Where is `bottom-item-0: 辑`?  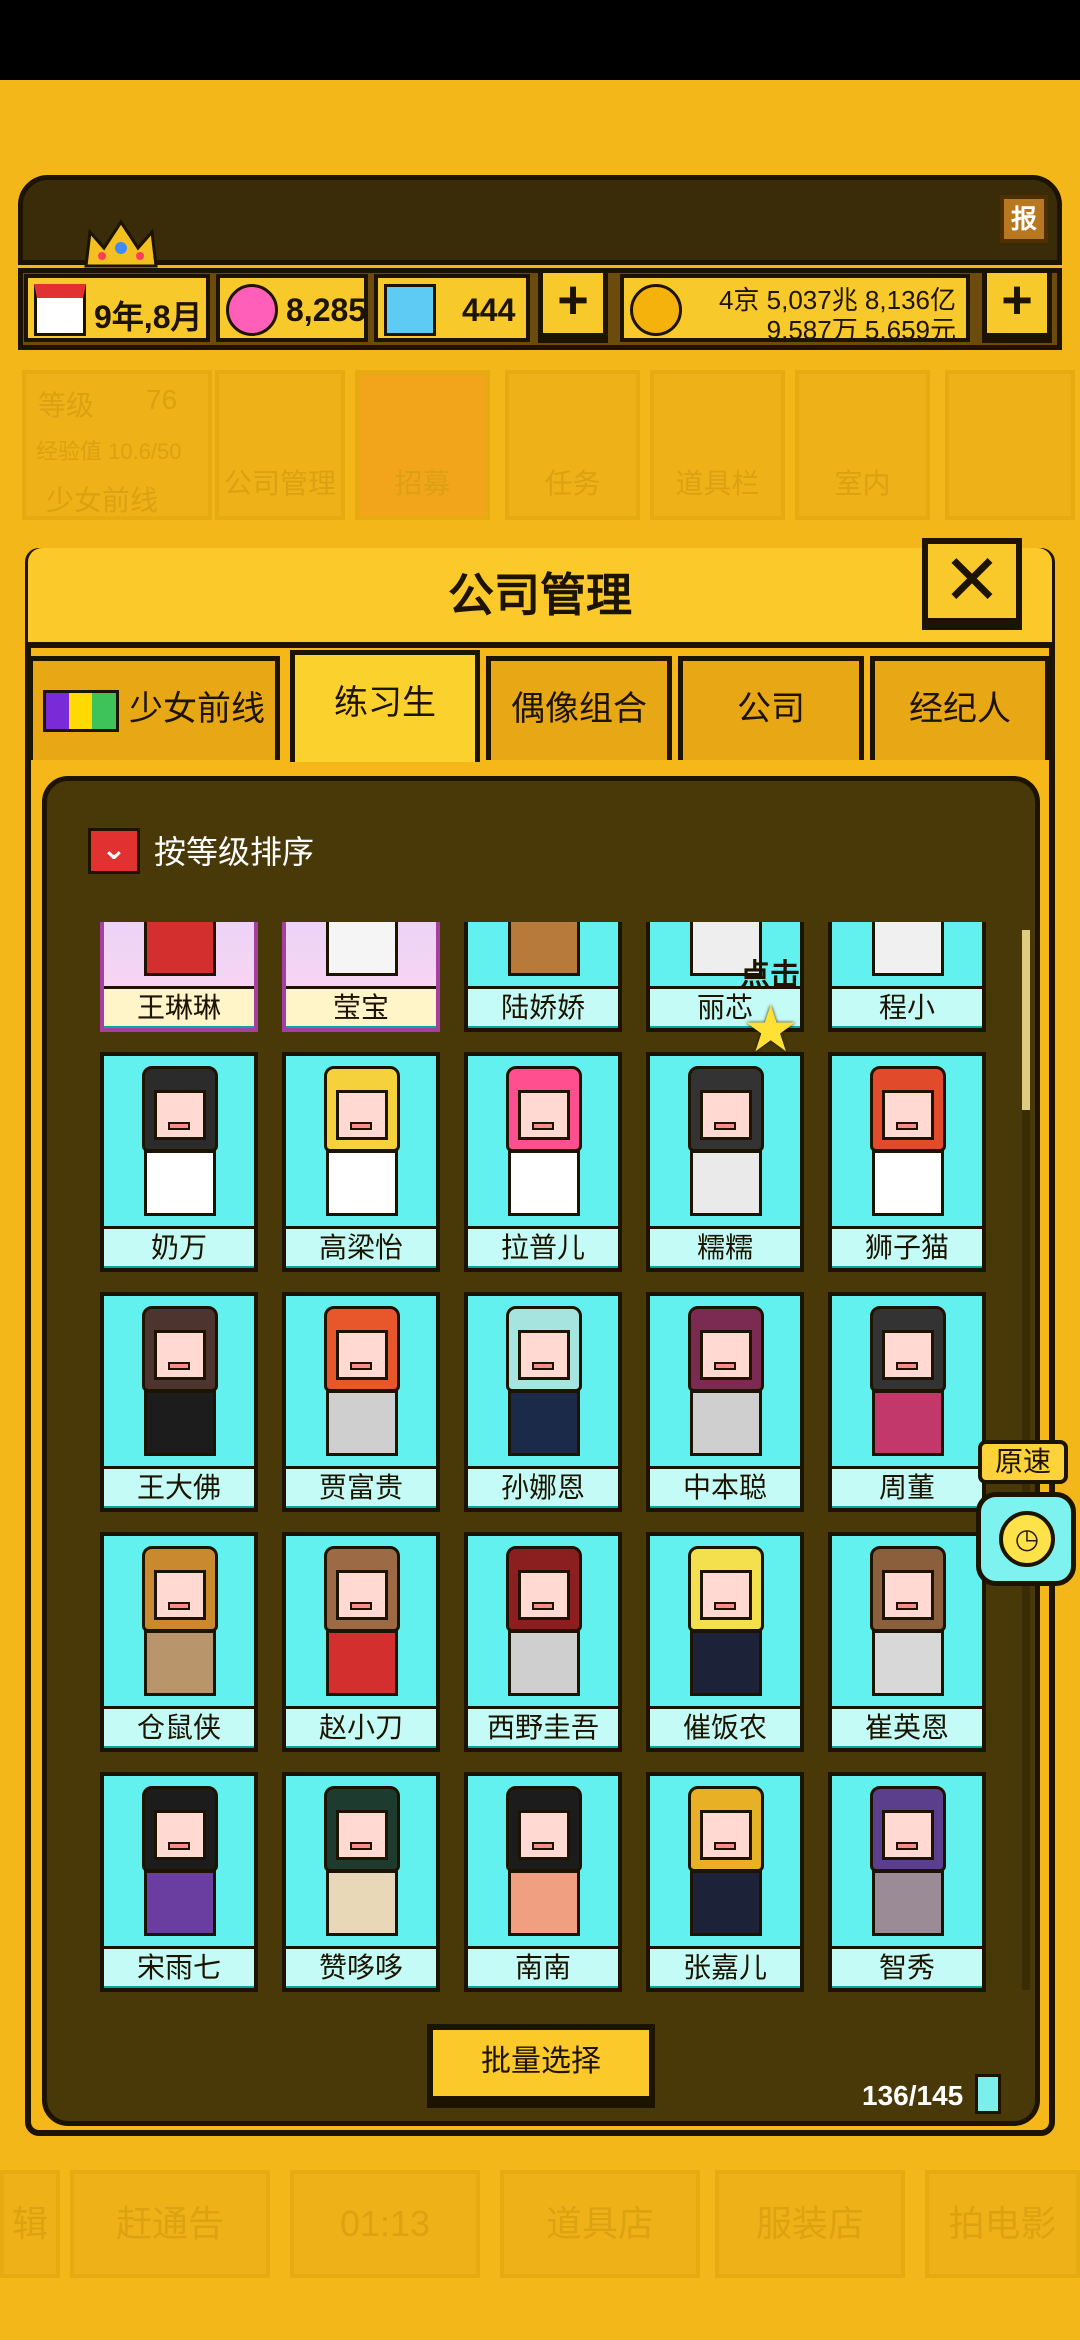 bottom-item-0: 辑 is located at coordinates (30, 2224).